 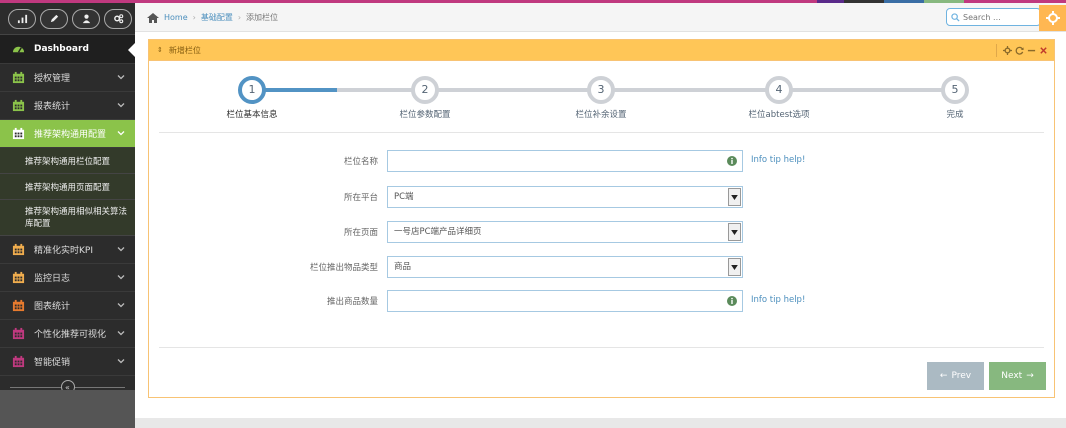 What do you see at coordinates (153, 17) in the screenshot?
I see `home-icon` at bounding box center [153, 17].